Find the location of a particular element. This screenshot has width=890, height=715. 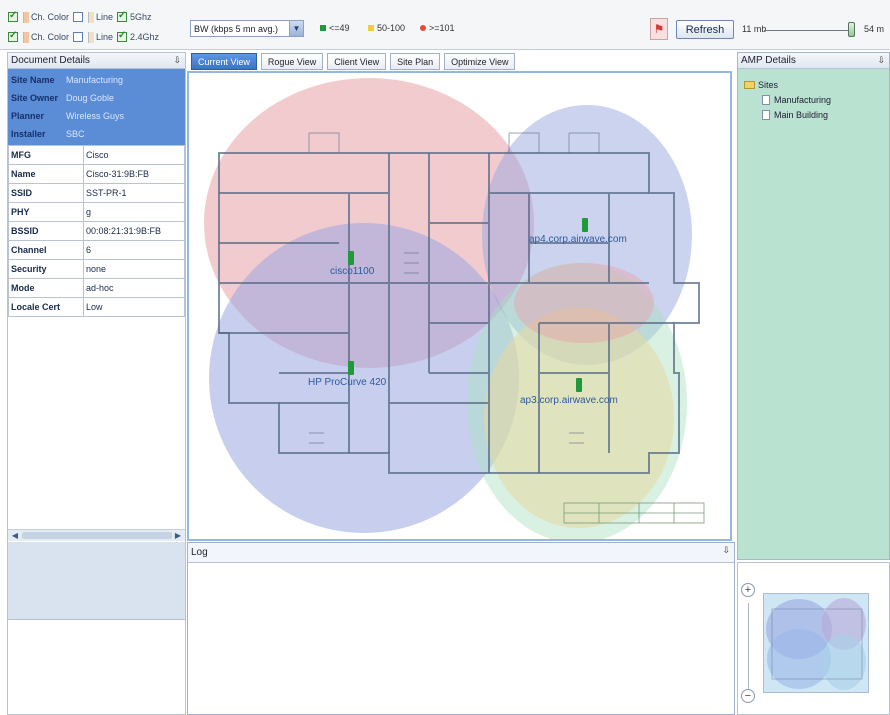

band-24ghz-options: Ch. Color Line 2.4Ghz is located at coordinates (85, 37).